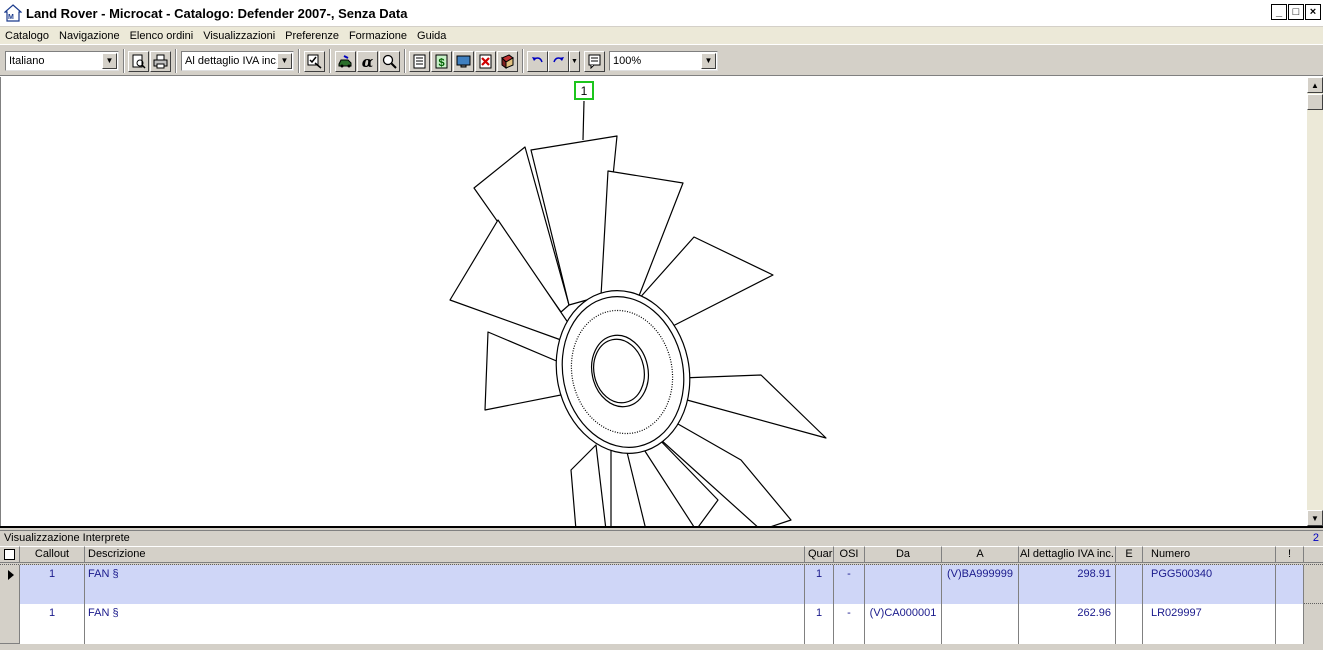 This screenshot has height=650, width=1323. I want to click on price-tag-icon: $, so click(441, 61).